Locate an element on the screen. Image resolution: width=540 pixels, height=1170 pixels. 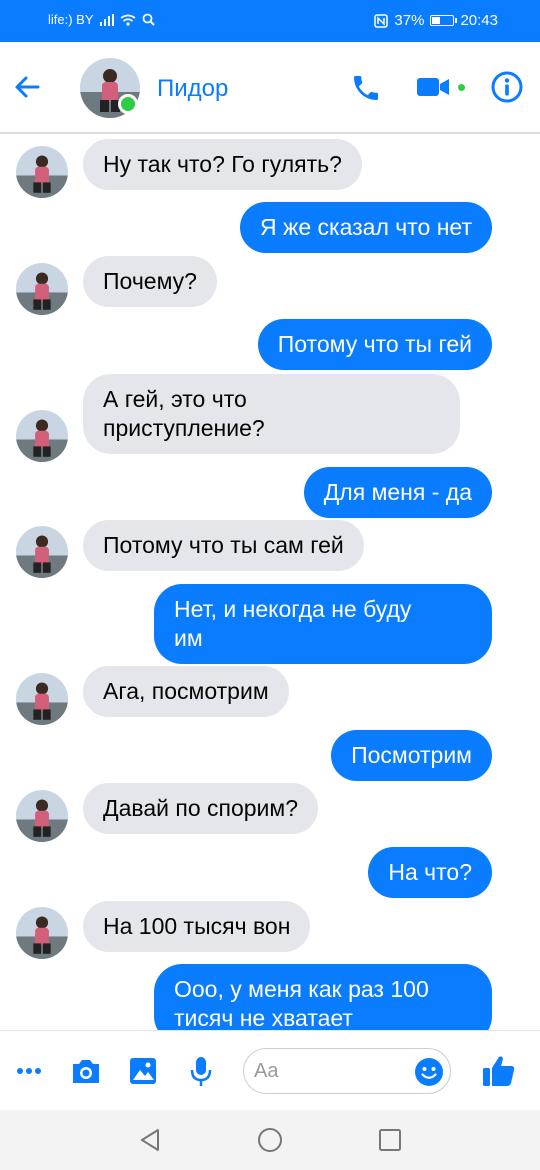
incoming-message: Почему? is located at coordinates (150, 281).